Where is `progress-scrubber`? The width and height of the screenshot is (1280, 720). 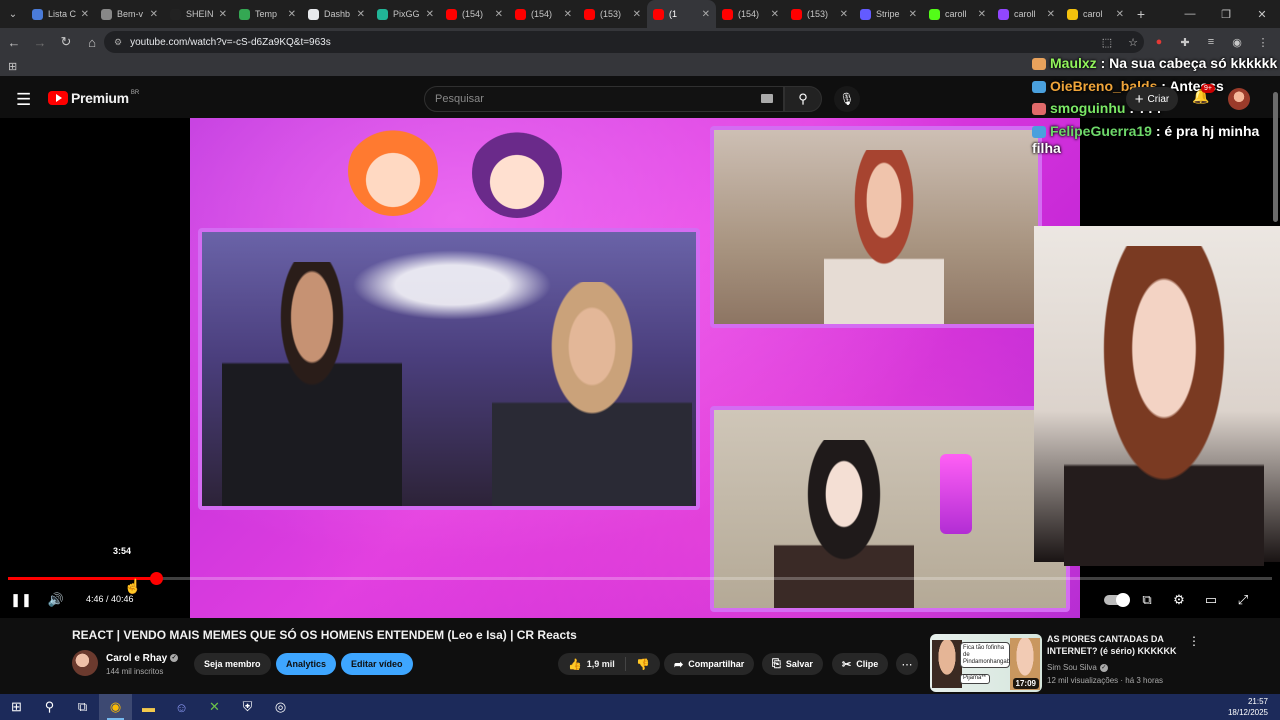
progress-scrubber is located at coordinates (156, 578).